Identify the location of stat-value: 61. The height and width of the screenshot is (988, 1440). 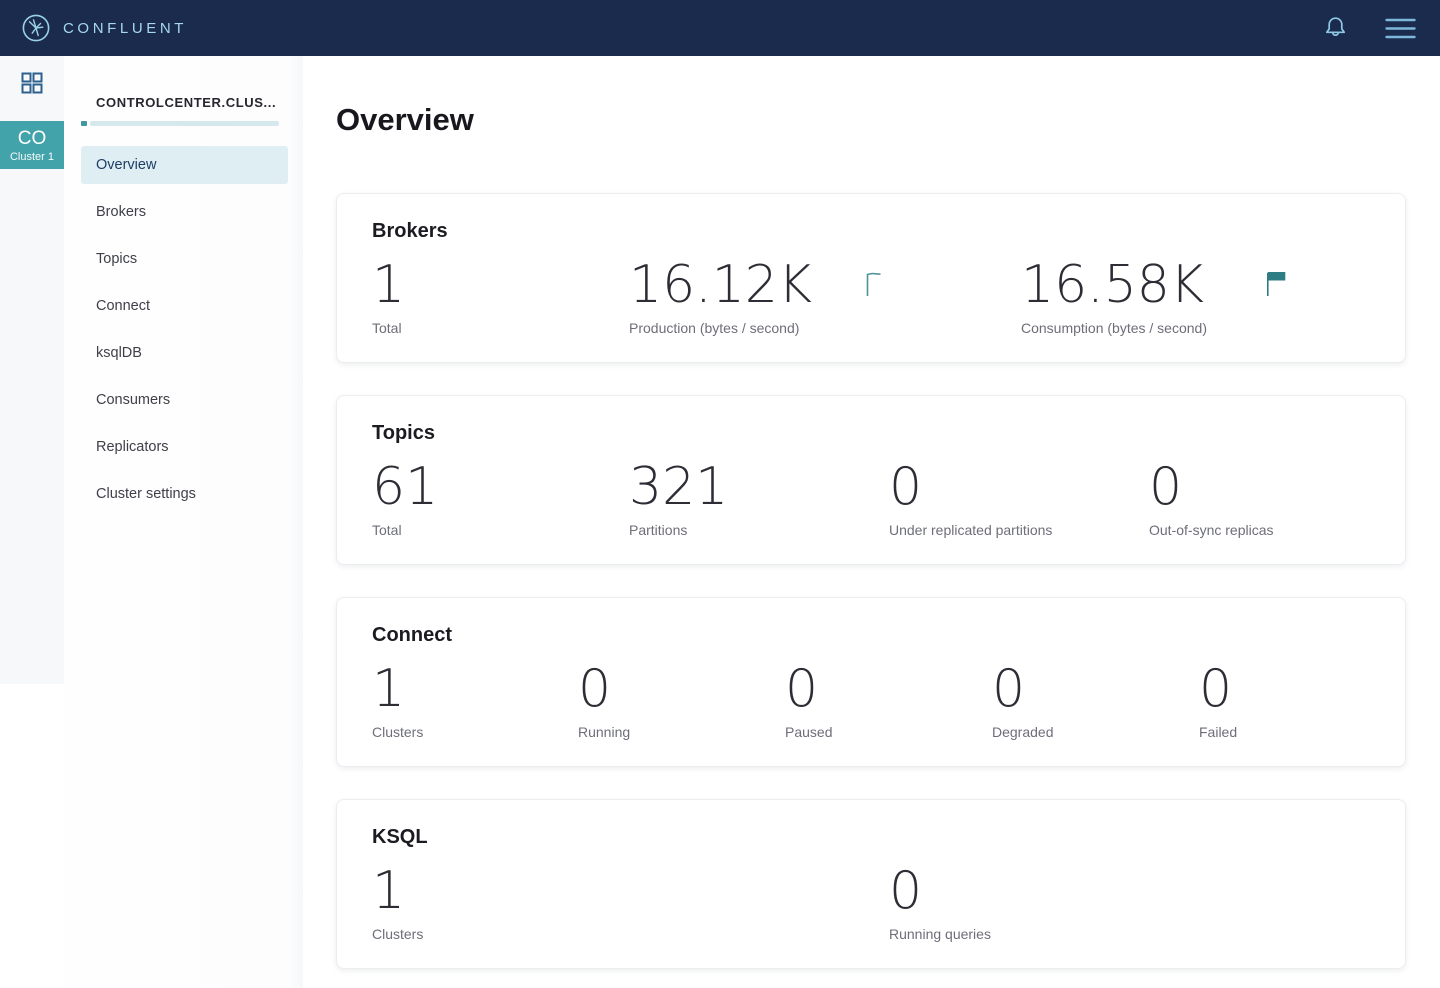
(405, 487).